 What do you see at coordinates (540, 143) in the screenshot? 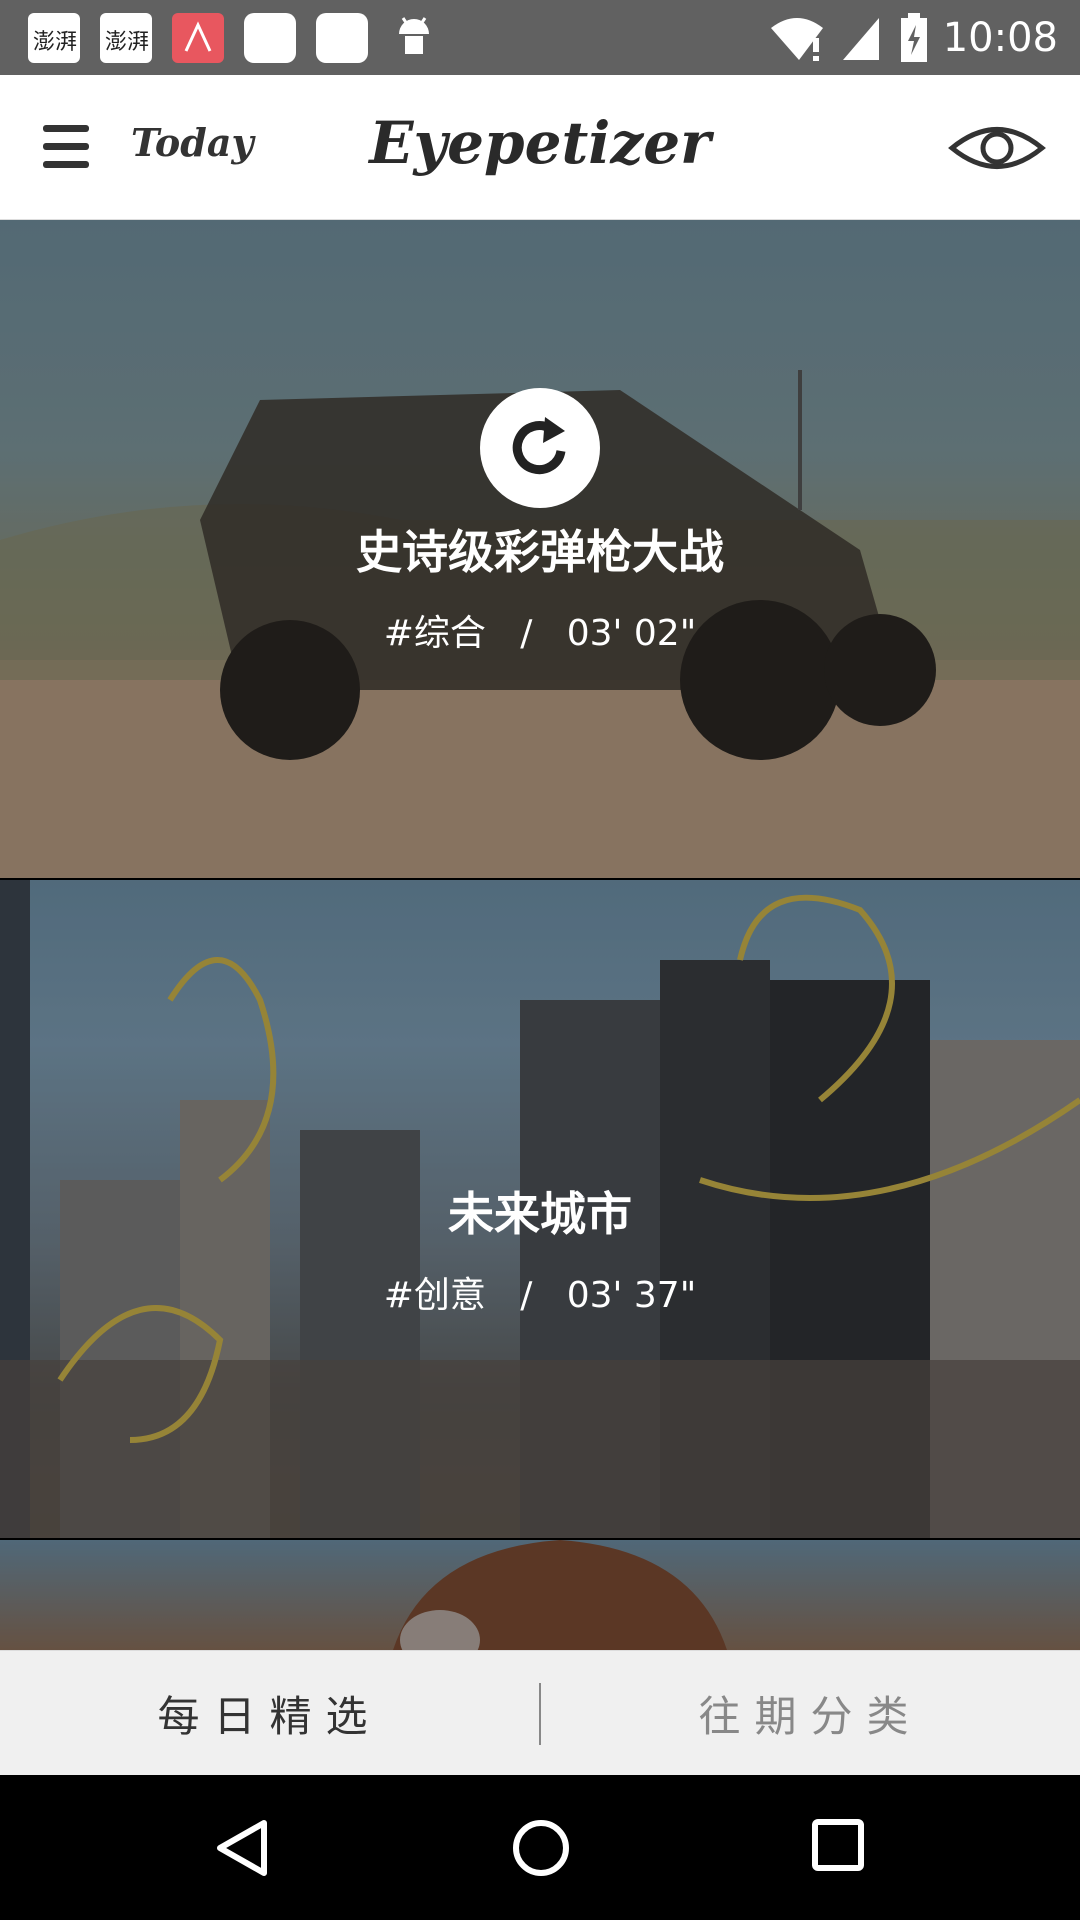
I see `app-title: Eyepetizer` at bounding box center [540, 143].